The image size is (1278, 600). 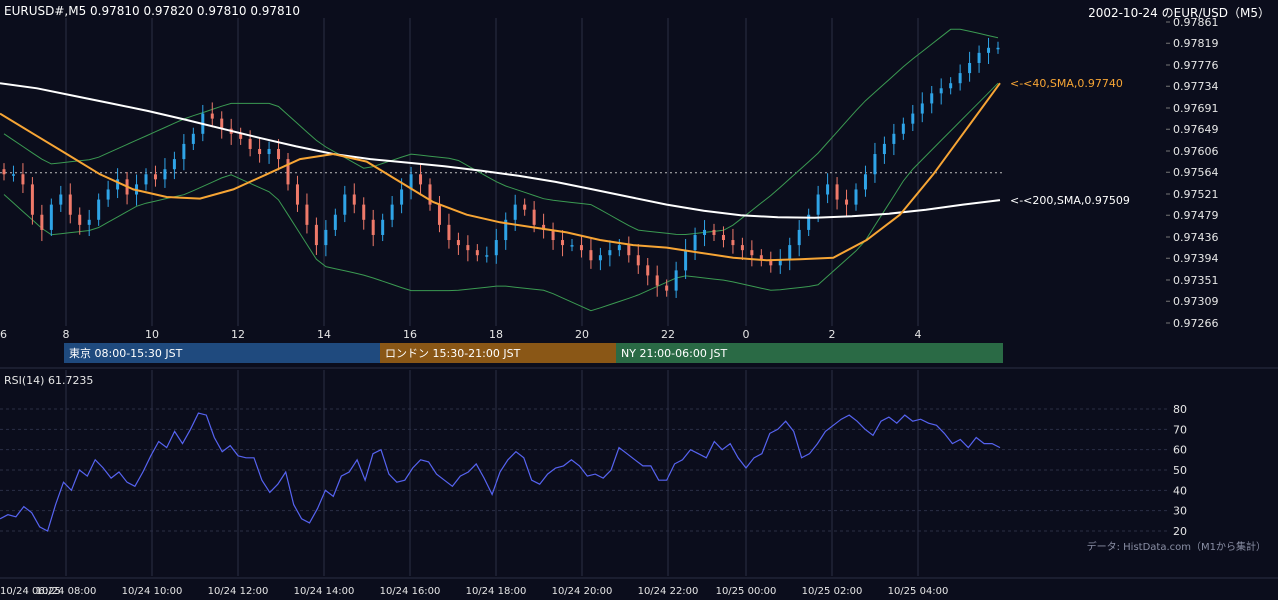 I want to click on hour-tick-label: 16, so click(x=410, y=334).